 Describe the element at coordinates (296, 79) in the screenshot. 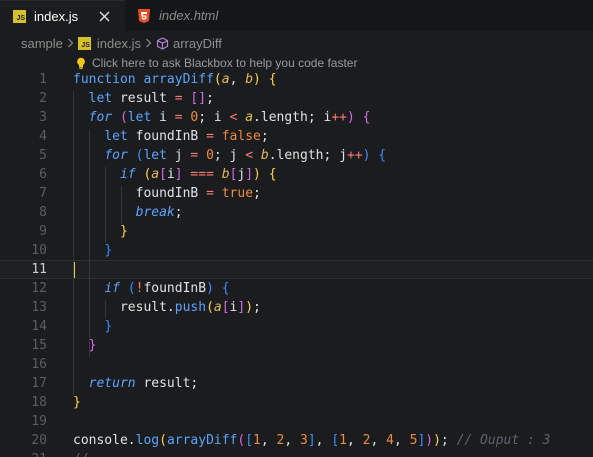

I see `code-line: 1 function arrayDiff(a, b) {` at that location.